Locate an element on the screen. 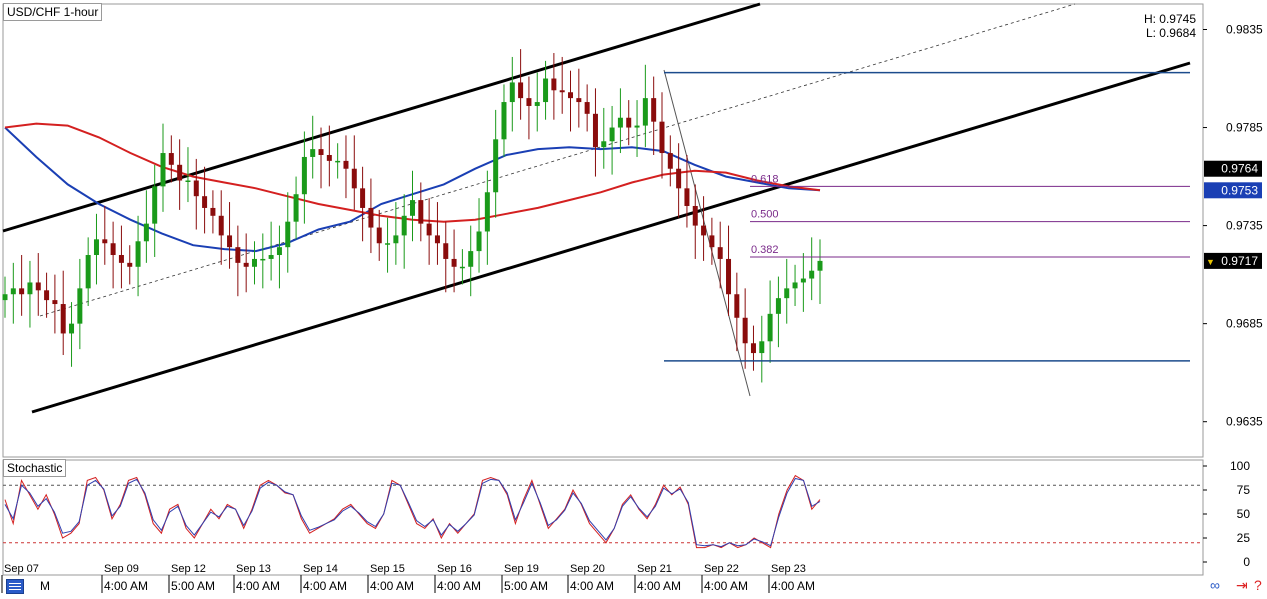 The width and height of the screenshot is (1267, 599). time-axis-date: Sep 15 is located at coordinates (387, 569).